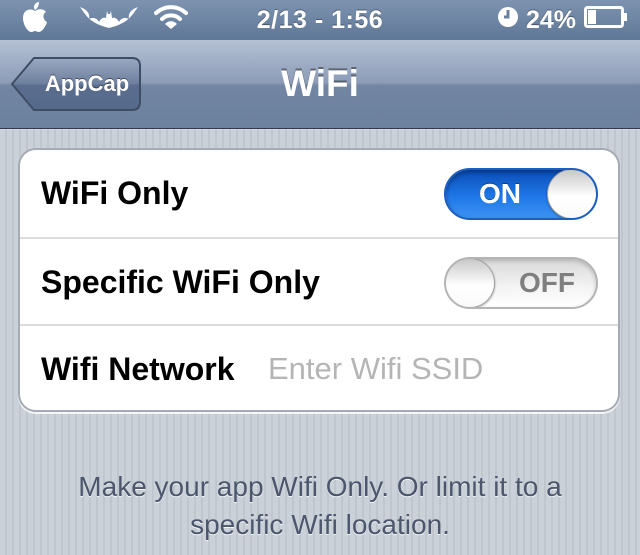 The image size is (640, 555). I want to click on back-button-label: AppCap, so click(87, 83).